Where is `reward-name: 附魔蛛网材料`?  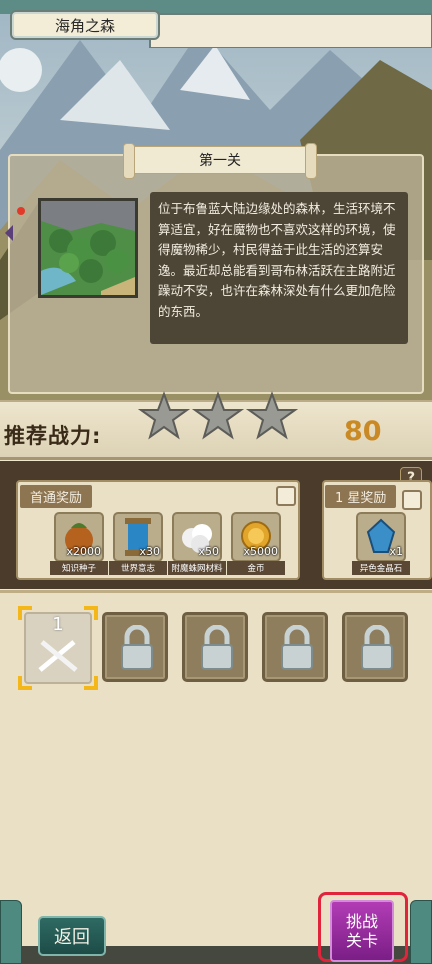 reward-name: 附魔蛛网材料 is located at coordinates (197, 568).